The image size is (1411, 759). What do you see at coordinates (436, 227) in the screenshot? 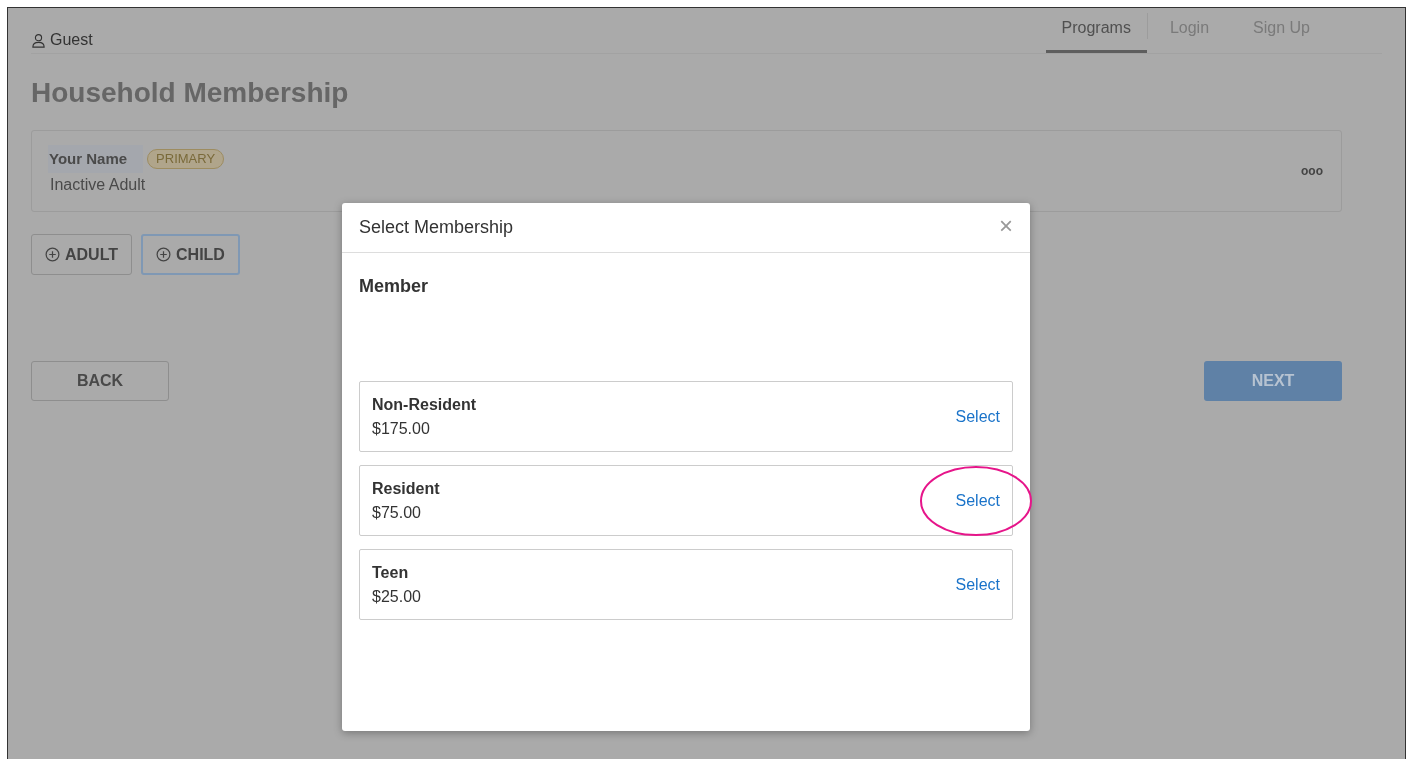
I see `modal-title: Select Membership` at bounding box center [436, 227].